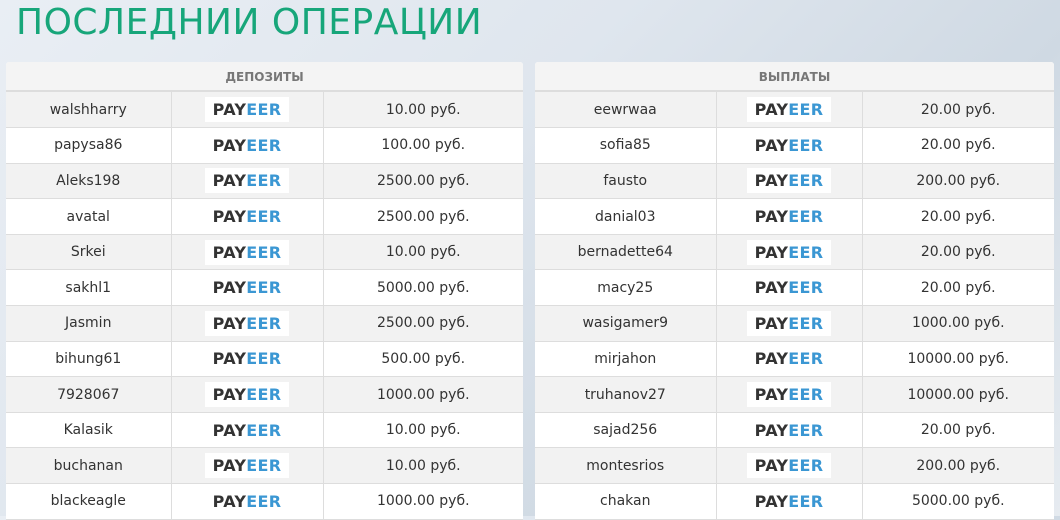 This screenshot has height=520, width=1060. I want to click on table-row: Srkei PAYEER 10.00 руб., so click(264, 252).